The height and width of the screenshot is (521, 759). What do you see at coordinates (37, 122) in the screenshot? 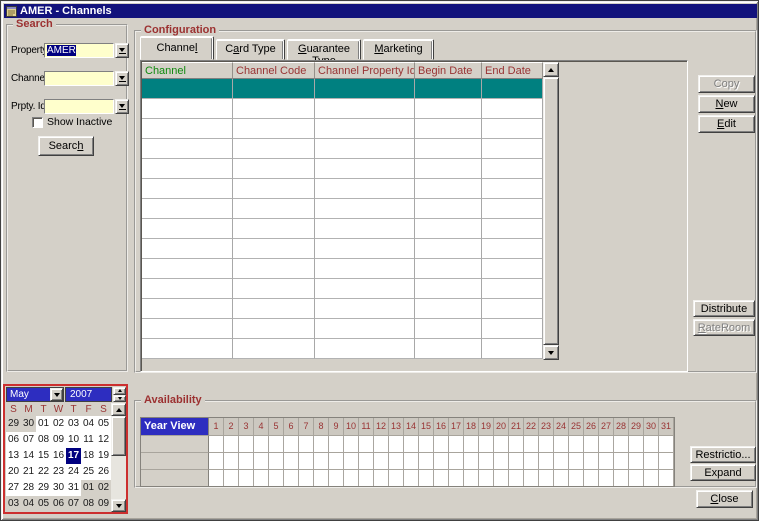
I see `show-inactive-checkbox` at bounding box center [37, 122].